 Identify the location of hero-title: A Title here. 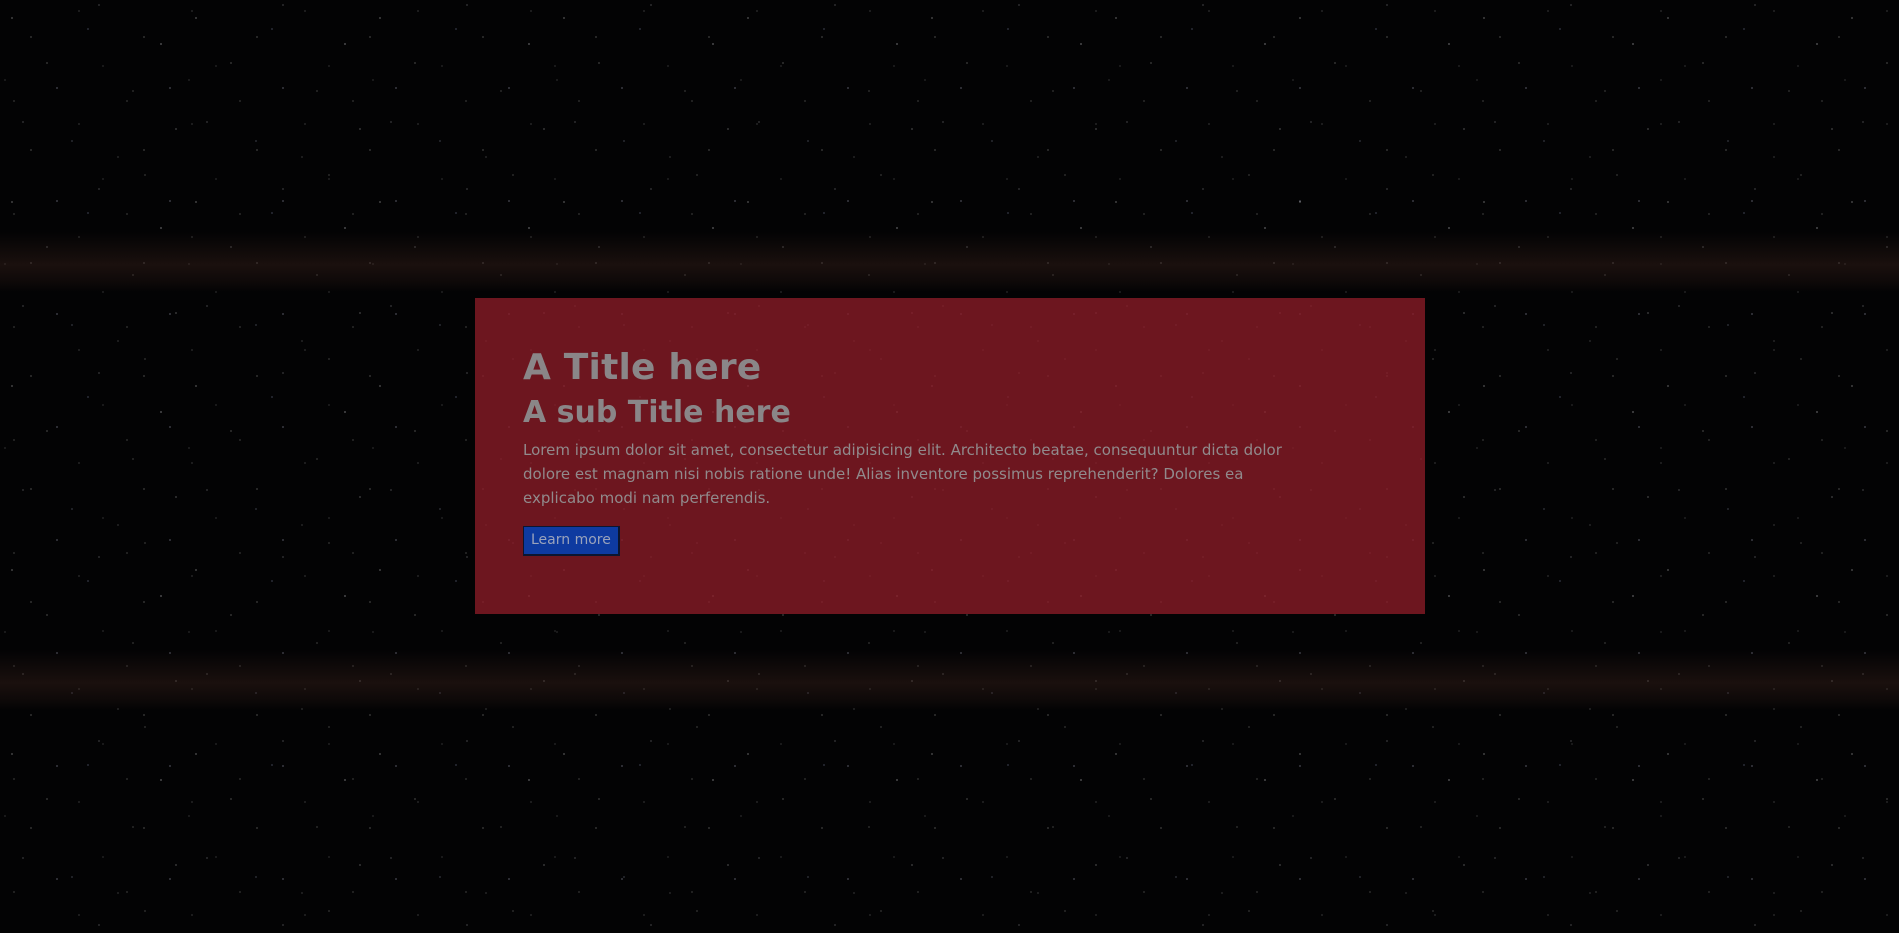
(642, 367).